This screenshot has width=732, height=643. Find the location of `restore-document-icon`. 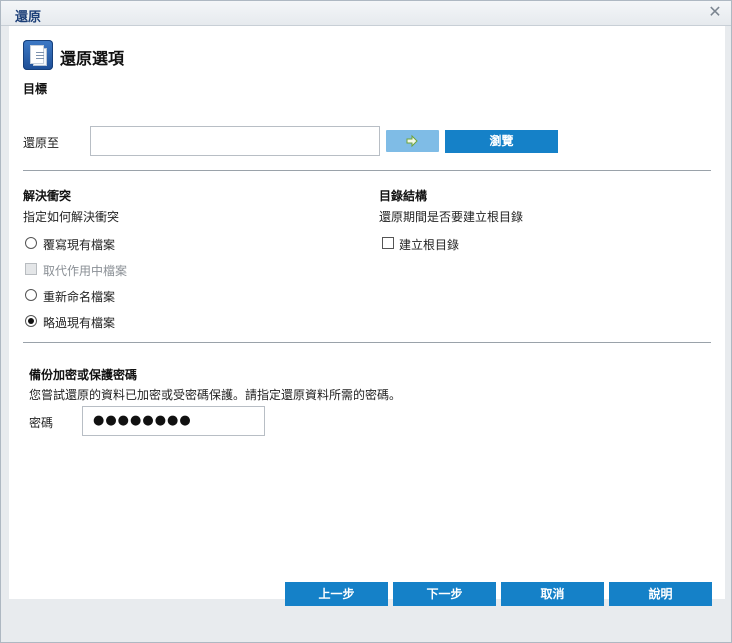

restore-document-icon is located at coordinates (38, 55).